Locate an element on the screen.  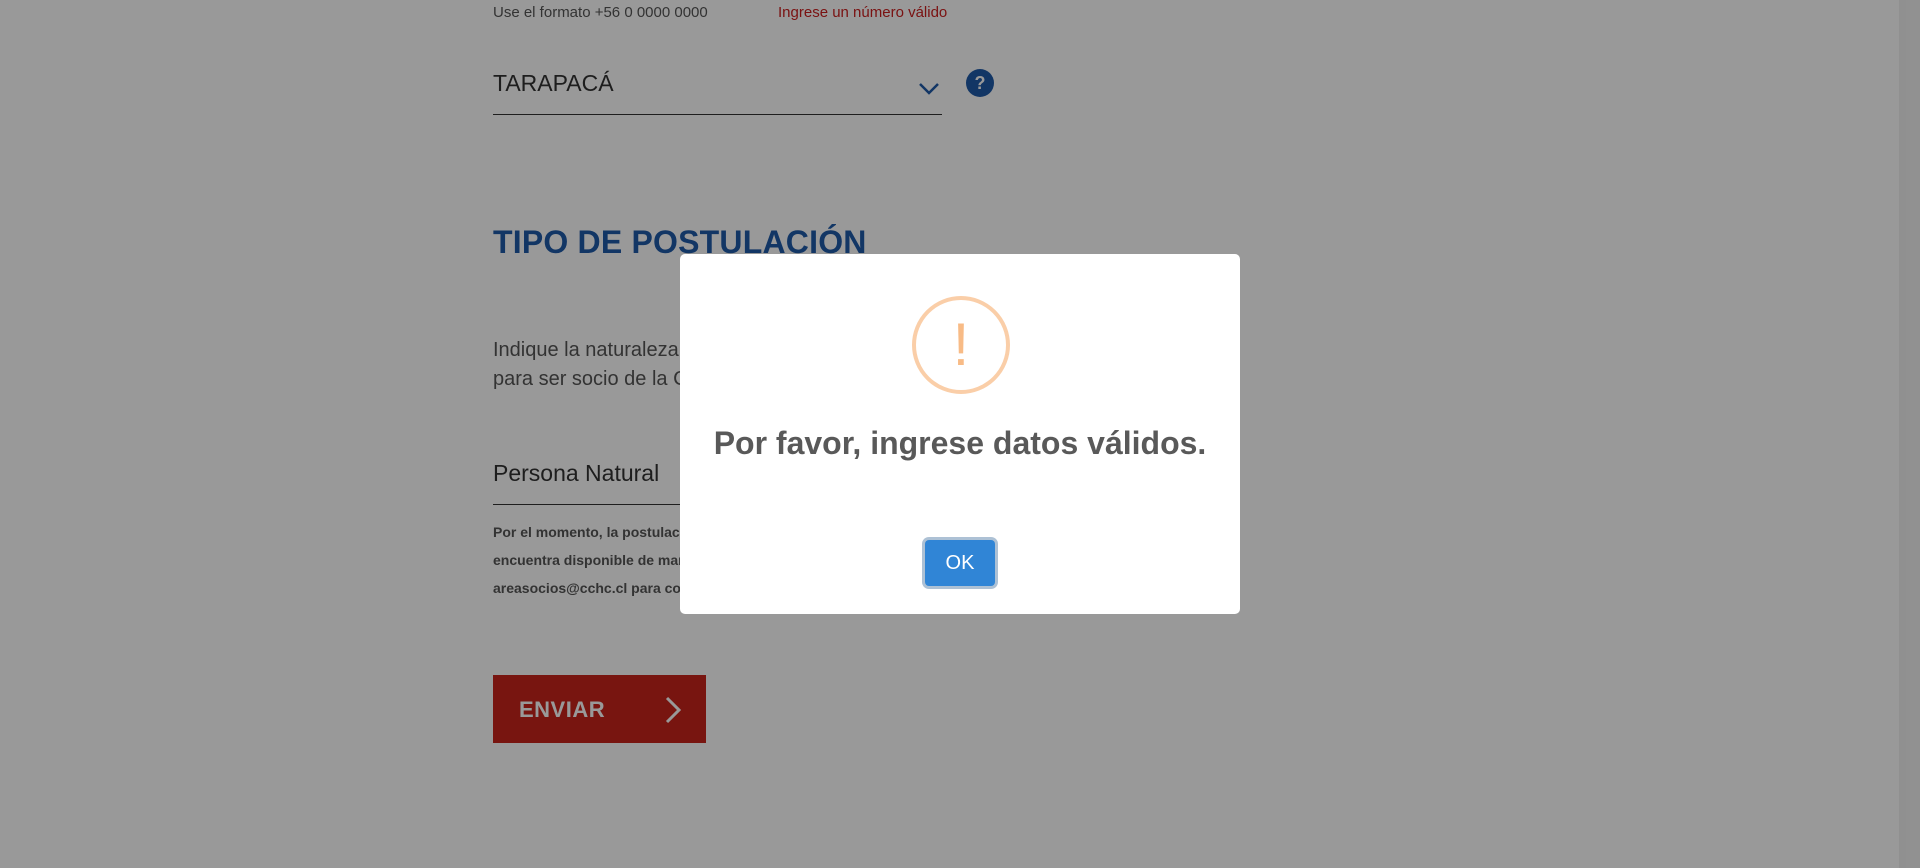
warning-icon: ! is located at coordinates (961, 345).